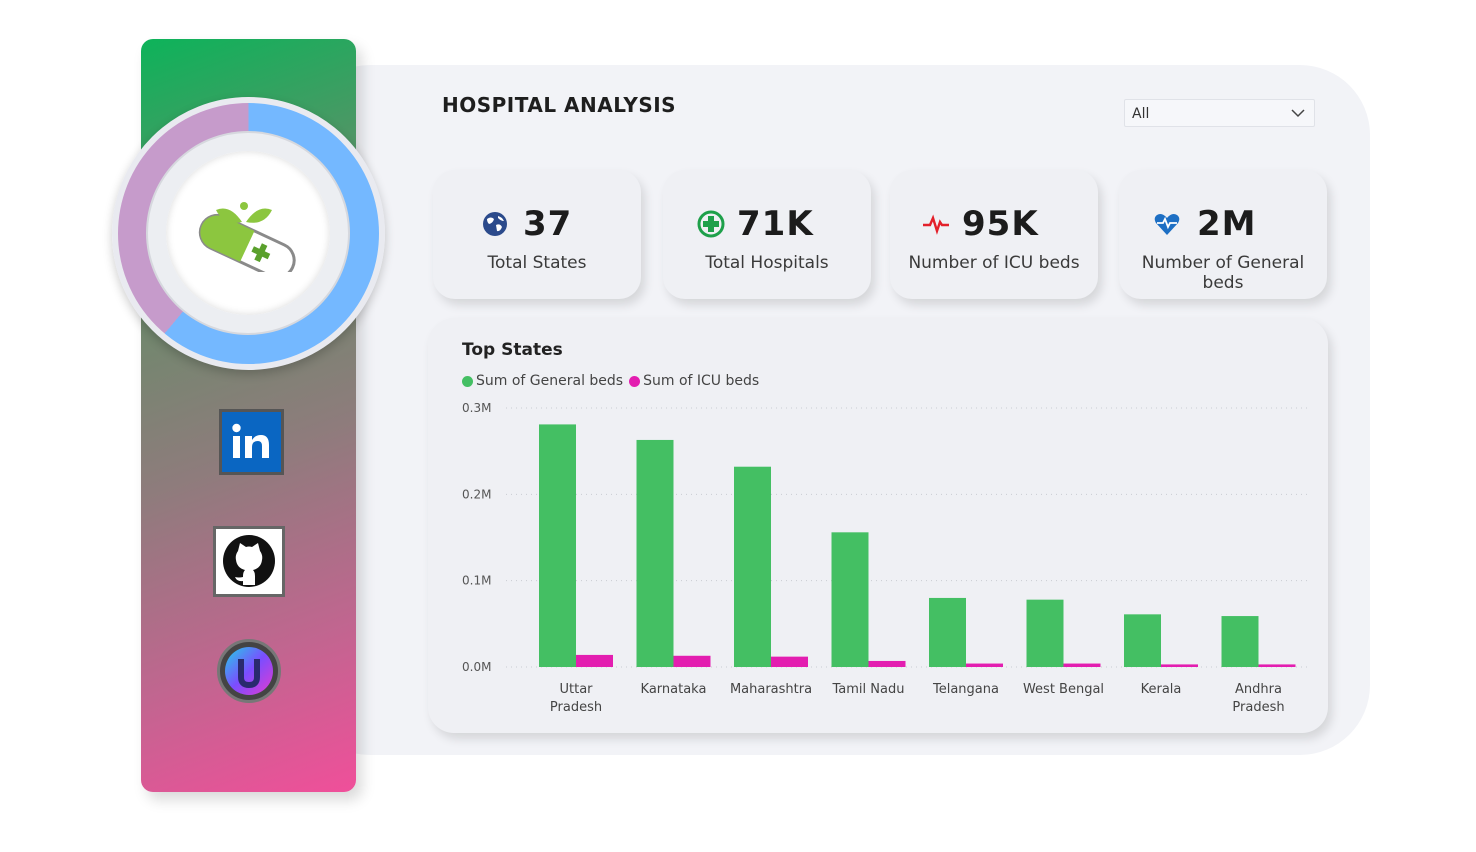 The height and width of the screenshot is (852, 1476). I want to click on x-tick-label: Karnataka, so click(674, 689).